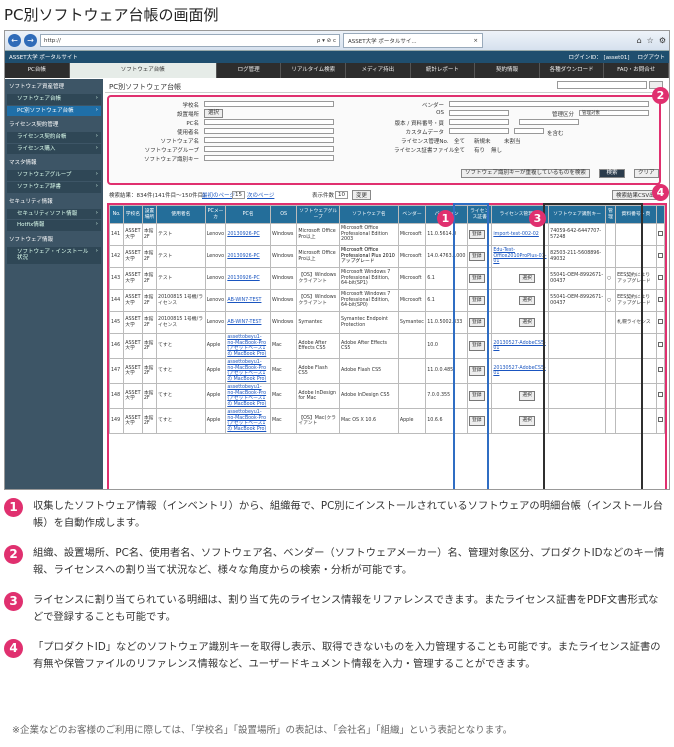 This screenshot has width=674, height=747. What do you see at coordinates (54, 111) in the screenshot?
I see `sidebar-item-pc-software-ledger: PC別ソフトウェア台帳` at bounding box center [54, 111].